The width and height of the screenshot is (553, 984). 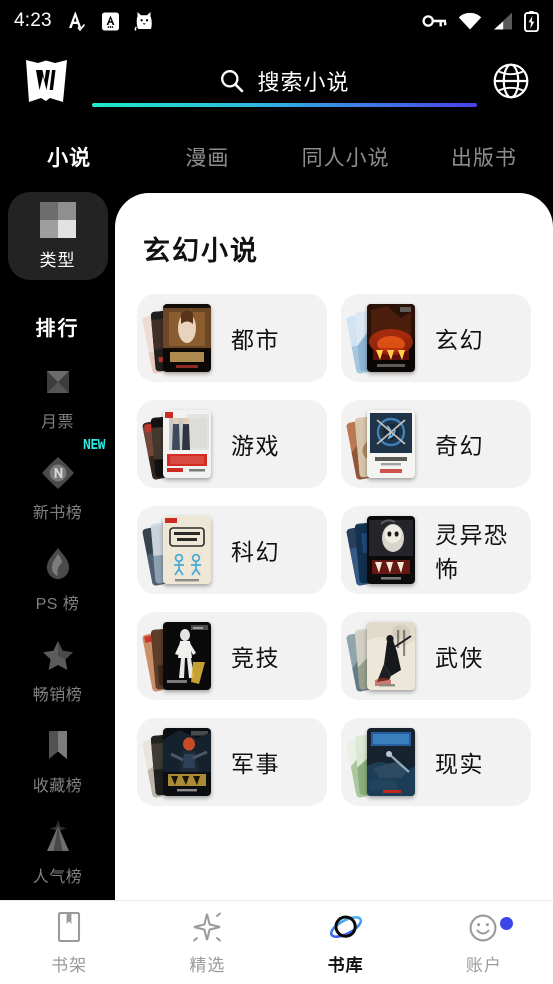 I want to click on account-badge-dot, so click(x=506, y=923).